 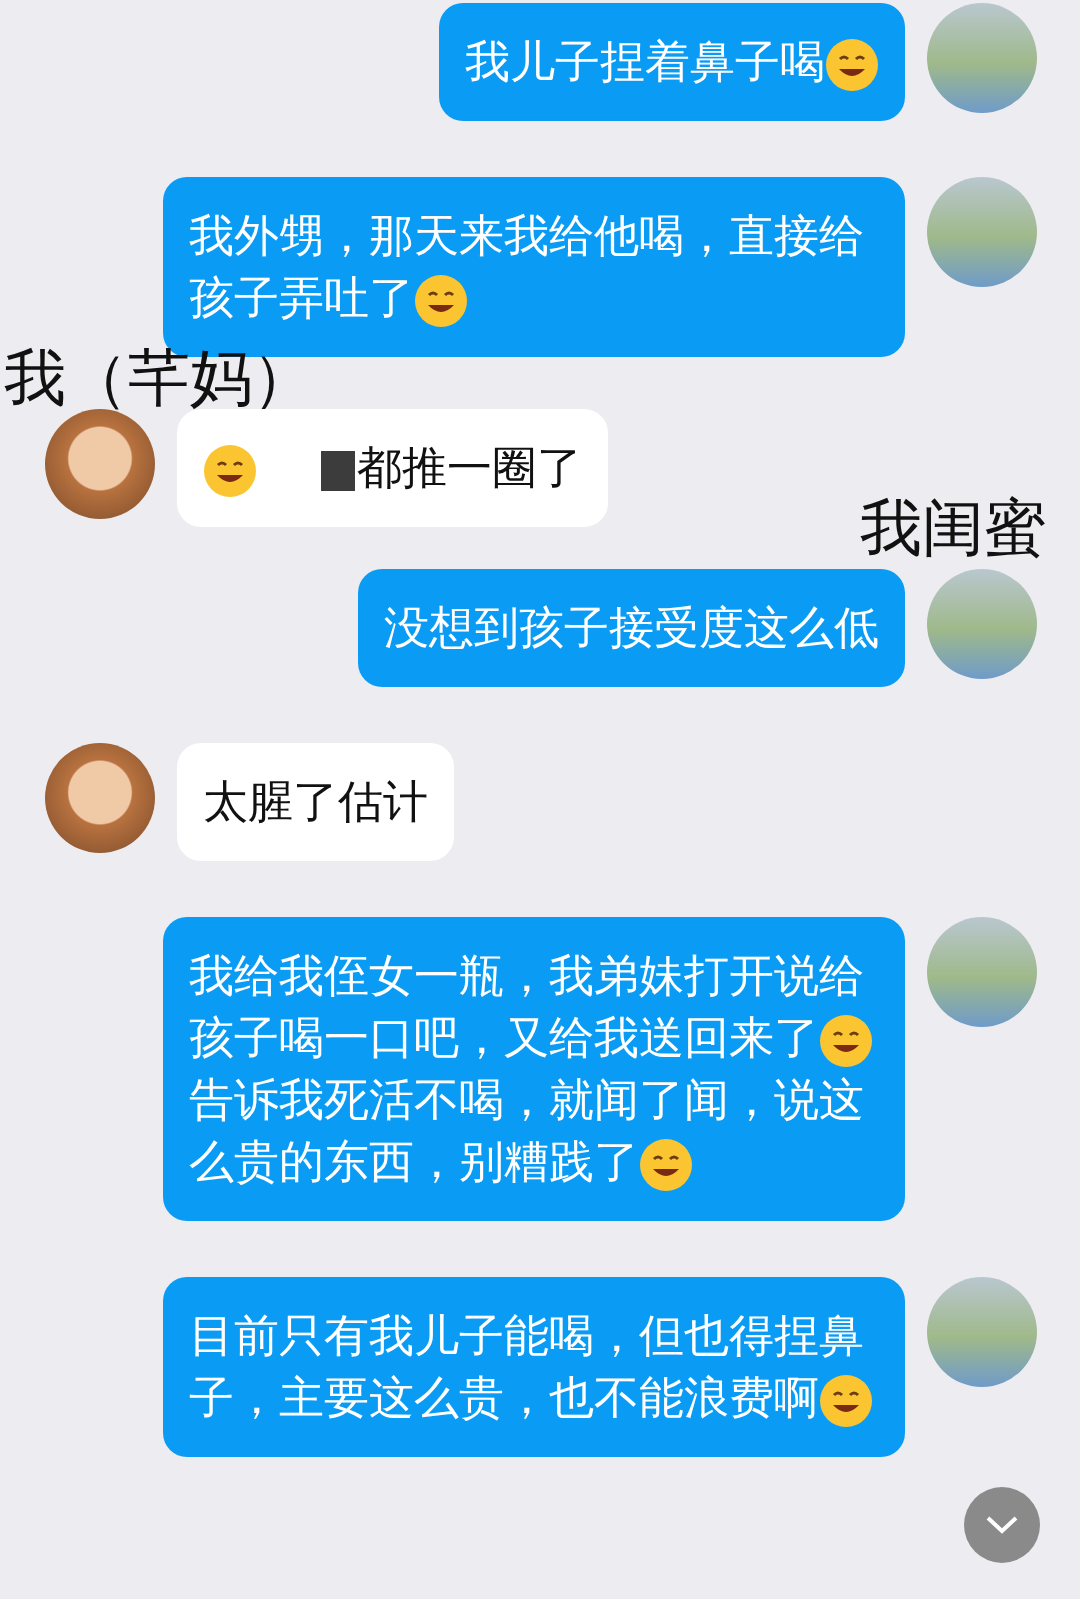 What do you see at coordinates (631, 628) in the screenshot?
I see `message-bubble: 没想到孩子接受度这么低` at bounding box center [631, 628].